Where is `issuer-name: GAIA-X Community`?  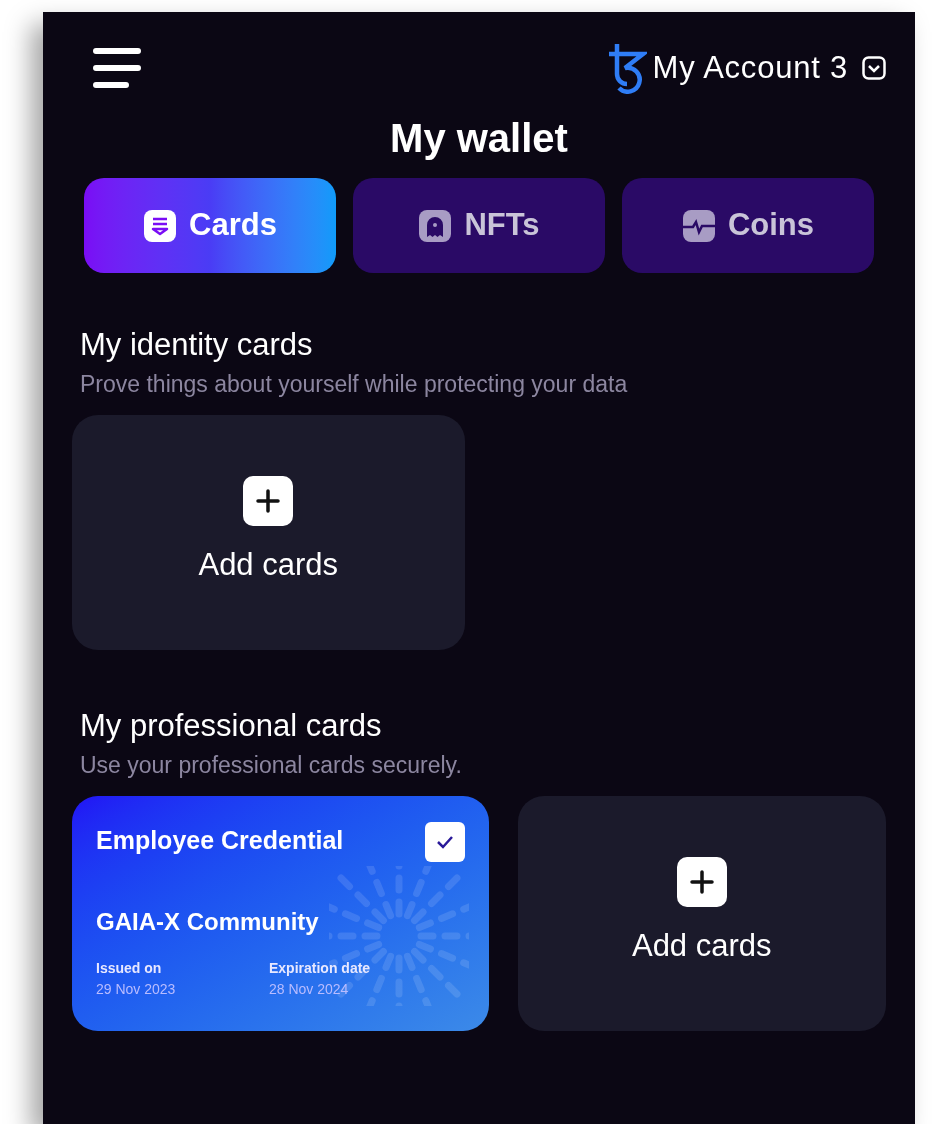
issuer-name: GAIA-X Community is located at coordinates (208, 922).